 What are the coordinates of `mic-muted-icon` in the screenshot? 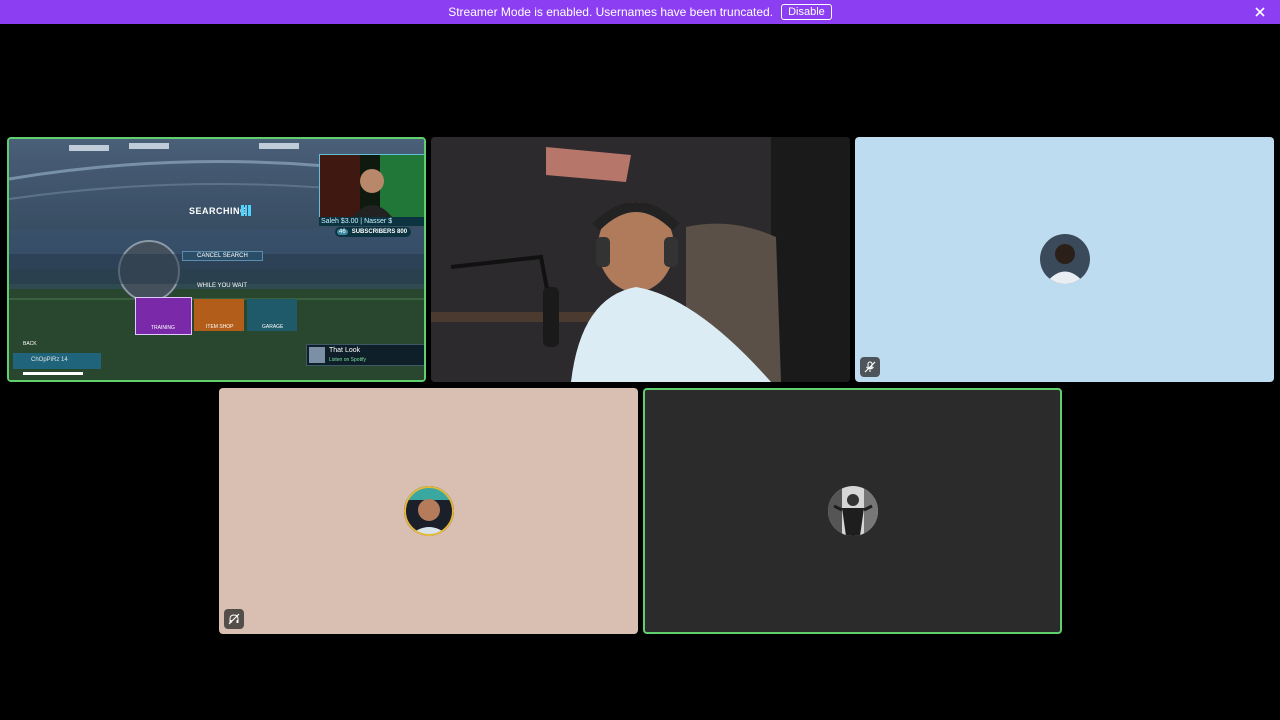 It's located at (870, 367).